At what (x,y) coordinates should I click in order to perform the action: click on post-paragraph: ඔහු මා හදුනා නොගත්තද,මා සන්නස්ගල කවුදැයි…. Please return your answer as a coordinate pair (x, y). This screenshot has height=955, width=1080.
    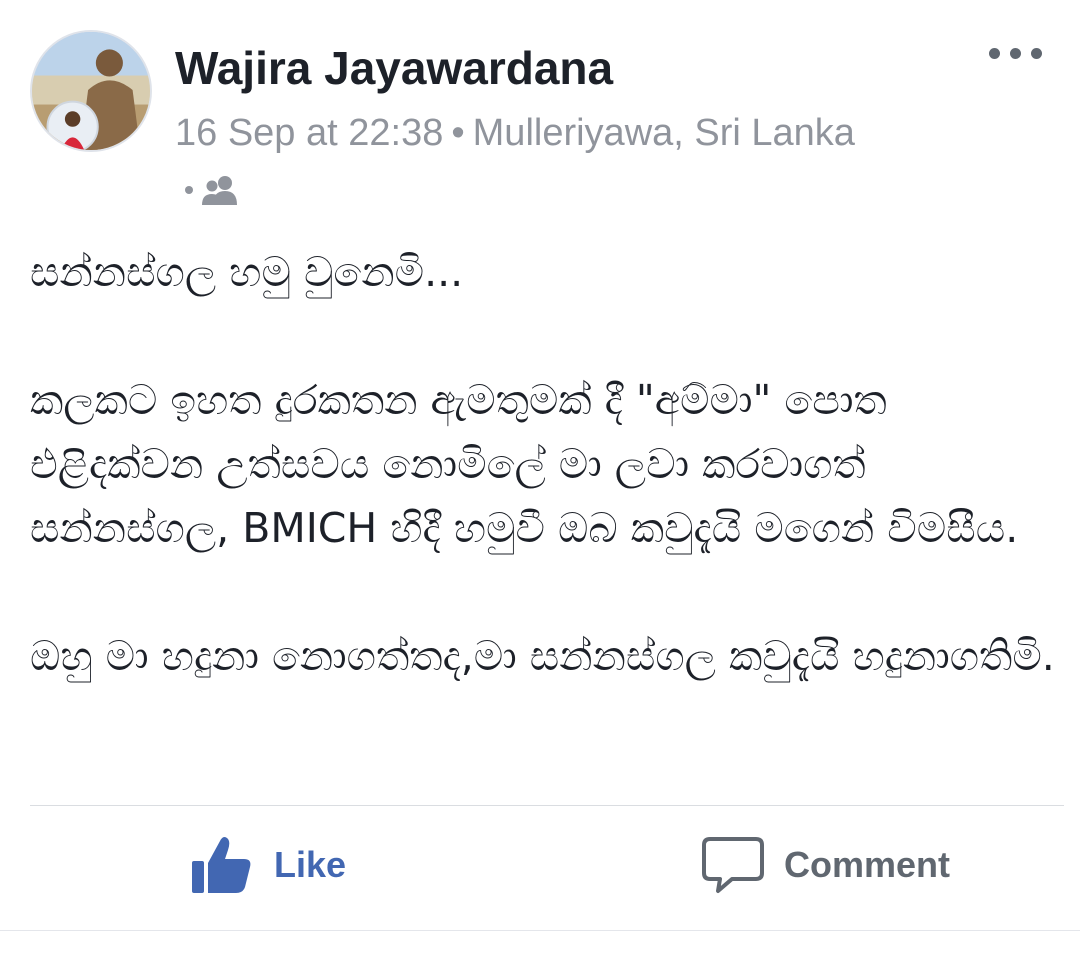
    Looking at the image, I should click on (542, 656).